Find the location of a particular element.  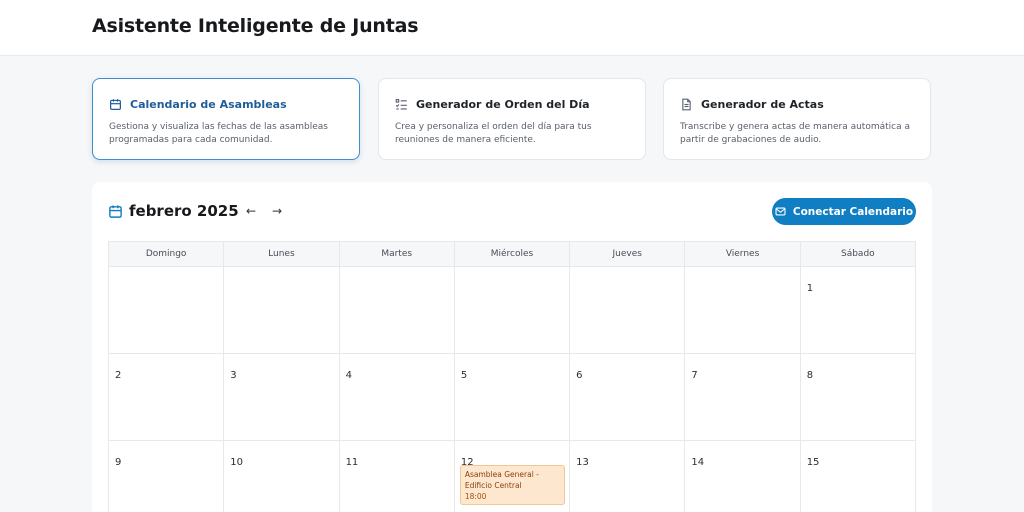

connect-calendar-label: Conectar Calendario is located at coordinates (853, 211).